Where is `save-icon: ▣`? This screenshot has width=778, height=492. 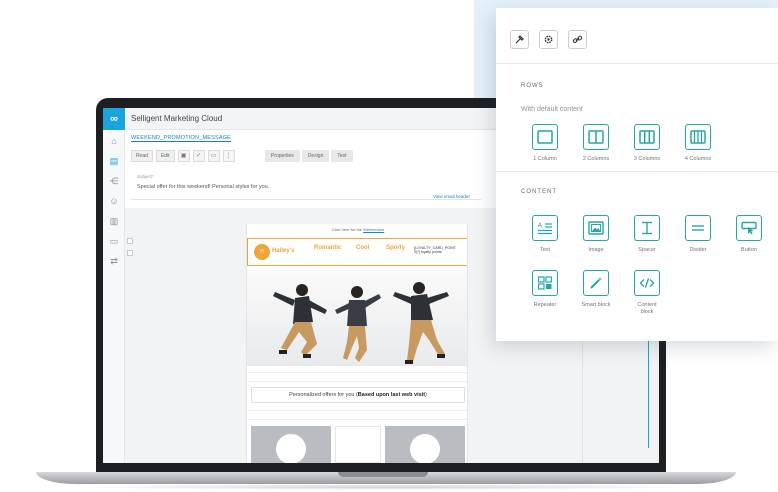 save-icon: ▣ is located at coordinates (183, 156).